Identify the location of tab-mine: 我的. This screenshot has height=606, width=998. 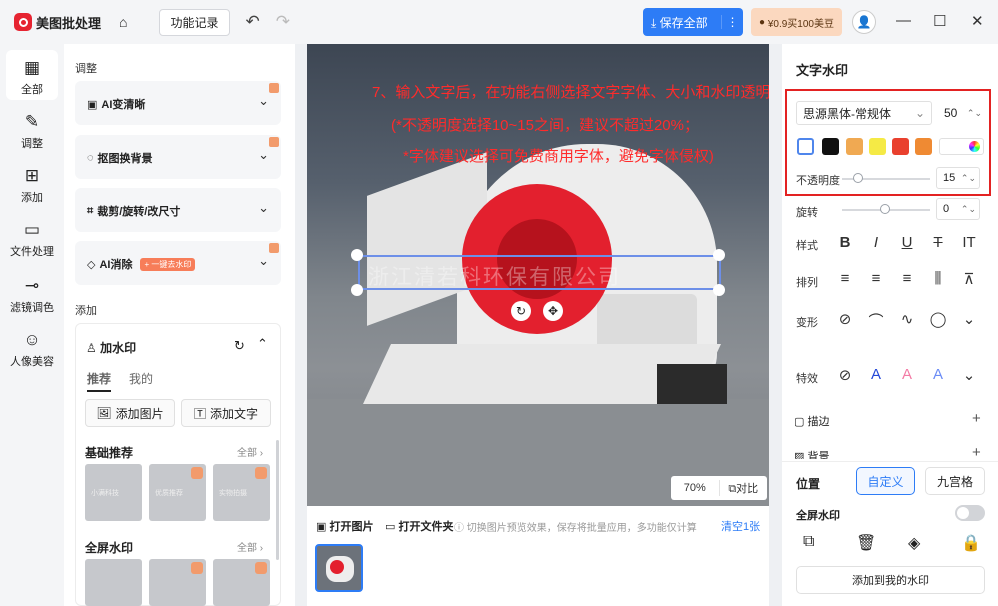
(141, 381).